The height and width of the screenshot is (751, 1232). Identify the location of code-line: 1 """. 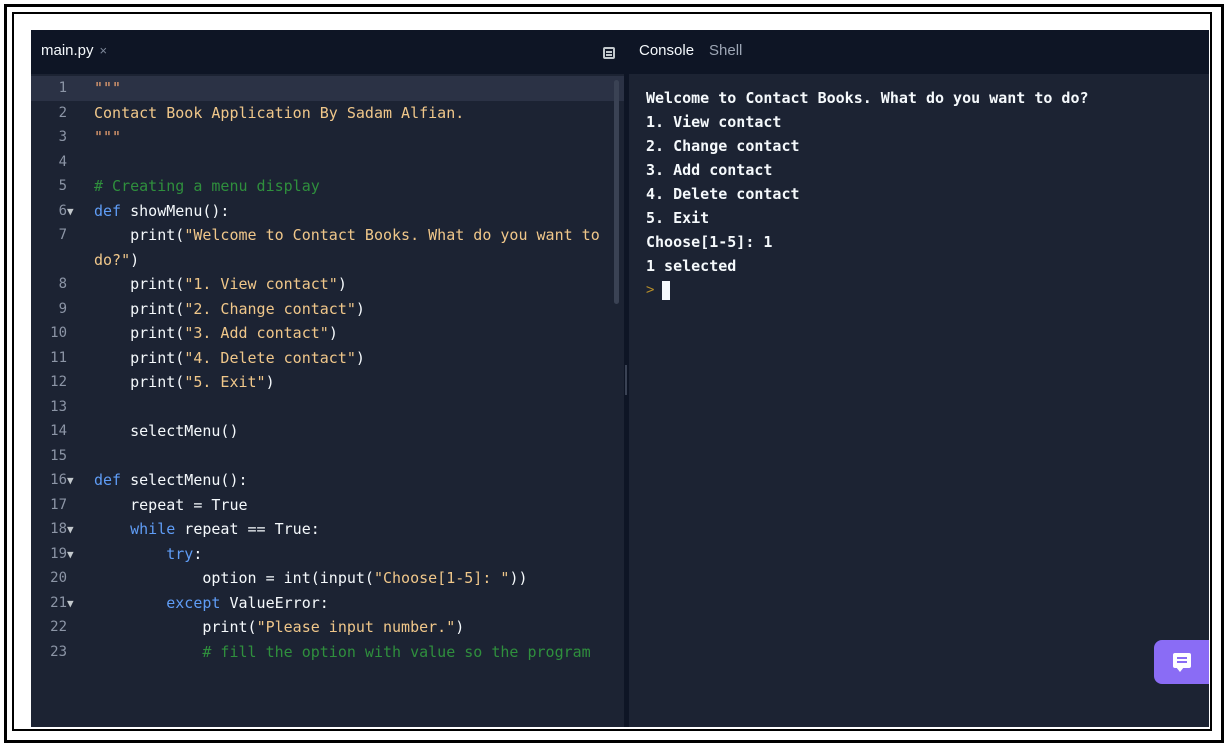
(327, 88).